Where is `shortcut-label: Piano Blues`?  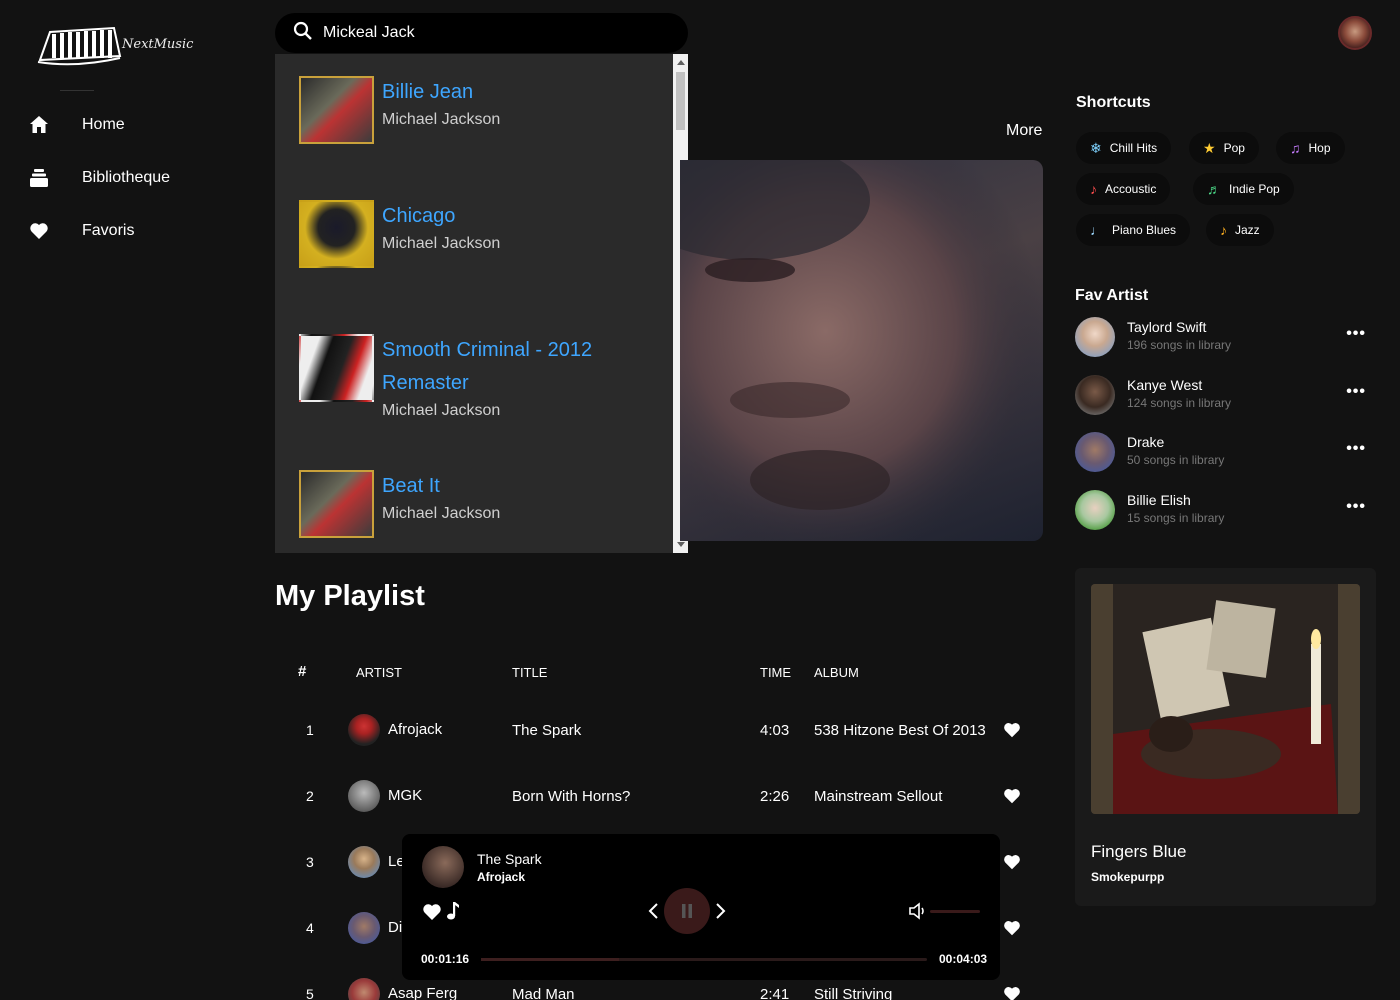 shortcut-label: Piano Blues is located at coordinates (1144, 230).